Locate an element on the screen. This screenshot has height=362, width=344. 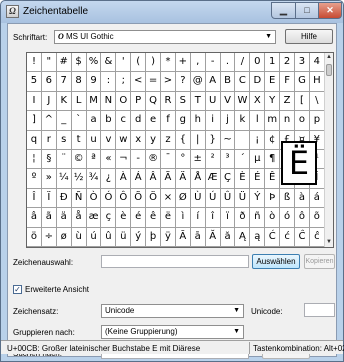
character-cell: © is located at coordinates (79, 159).